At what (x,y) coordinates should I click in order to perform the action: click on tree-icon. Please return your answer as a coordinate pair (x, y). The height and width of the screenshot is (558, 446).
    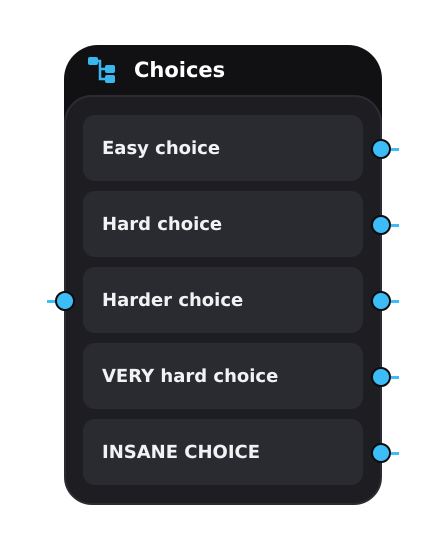
    Looking at the image, I should click on (102, 70).